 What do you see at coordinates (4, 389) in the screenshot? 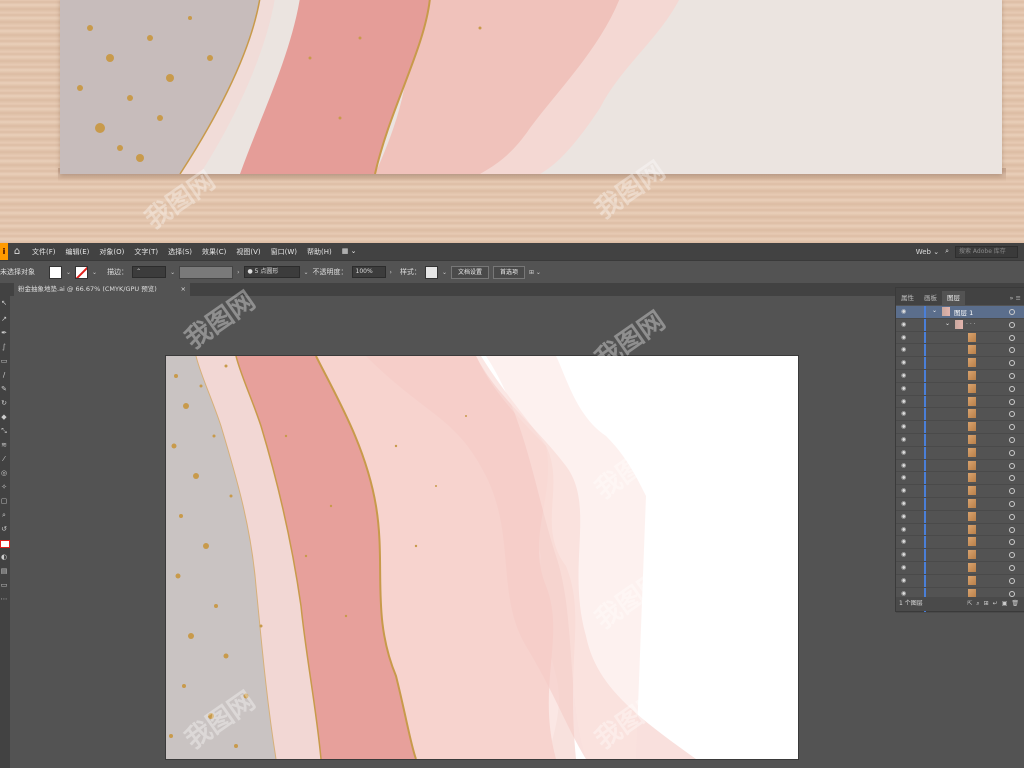
I see `shaper-tool-icon: ✎` at bounding box center [4, 389].